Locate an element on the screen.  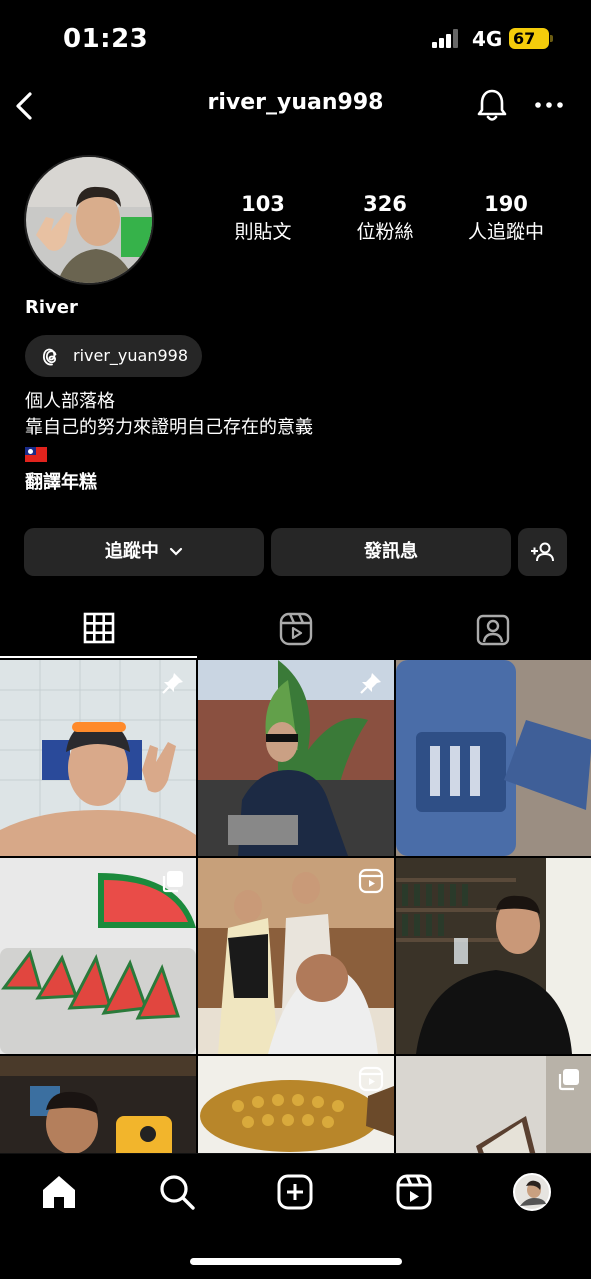
bell-icon is located at coordinates (492, 105).